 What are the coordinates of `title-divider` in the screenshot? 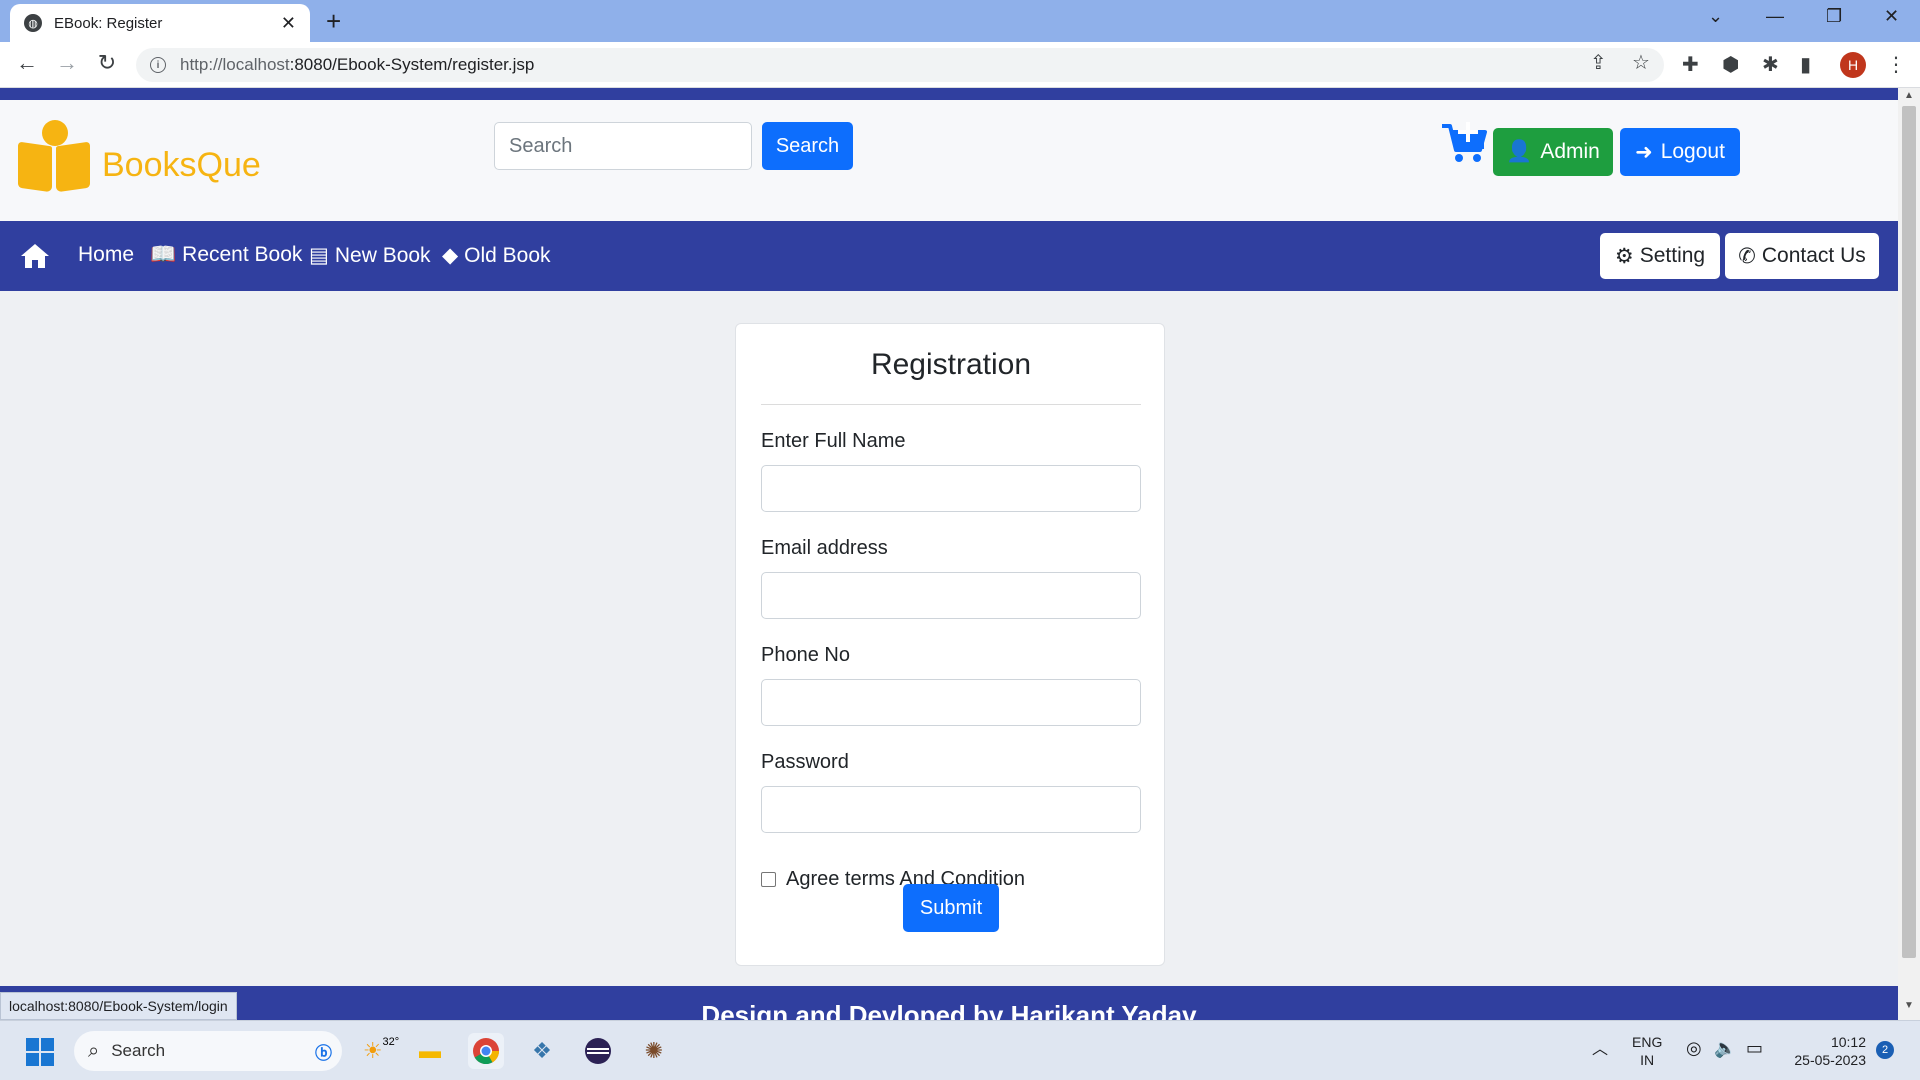 It's located at (951, 404).